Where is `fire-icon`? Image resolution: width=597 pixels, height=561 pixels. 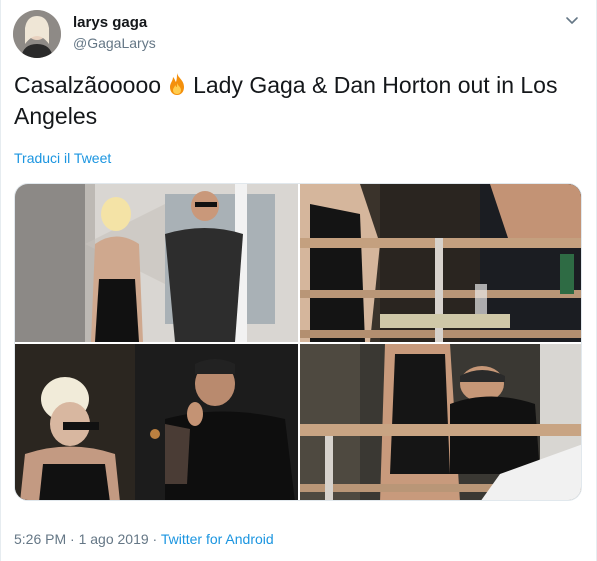 fire-icon is located at coordinates (177, 84).